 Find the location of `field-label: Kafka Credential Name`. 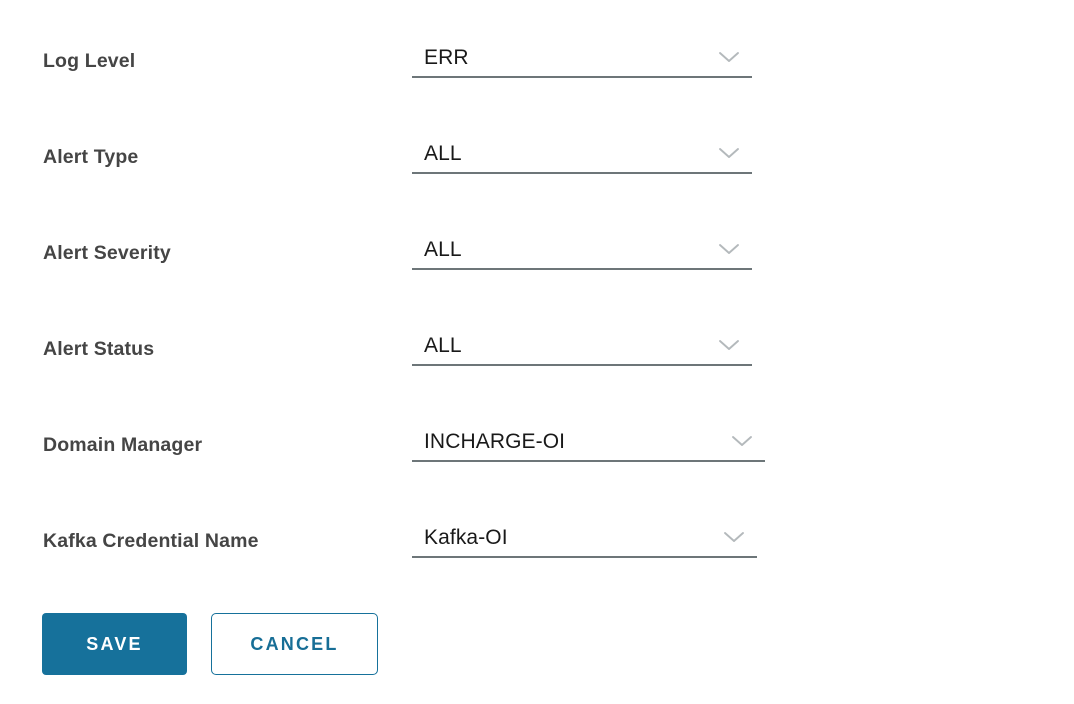

field-label: Kafka Credential Name is located at coordinates (151, 541).